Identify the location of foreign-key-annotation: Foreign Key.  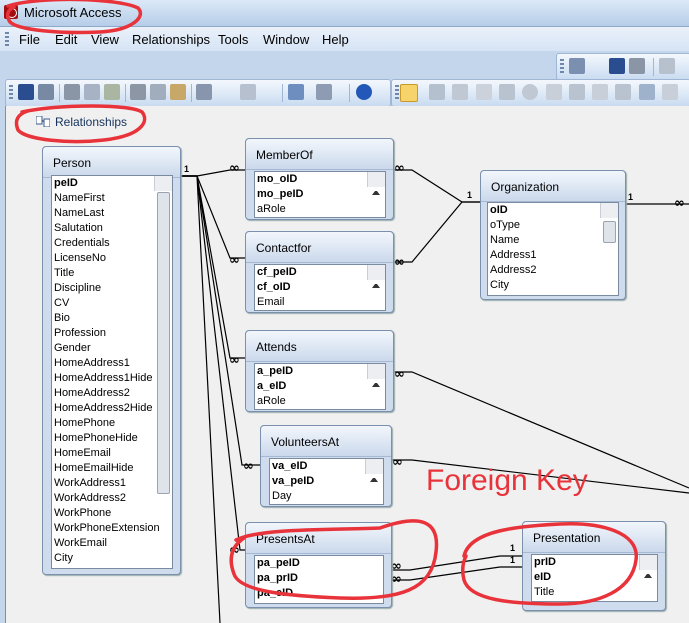
(507, 480).